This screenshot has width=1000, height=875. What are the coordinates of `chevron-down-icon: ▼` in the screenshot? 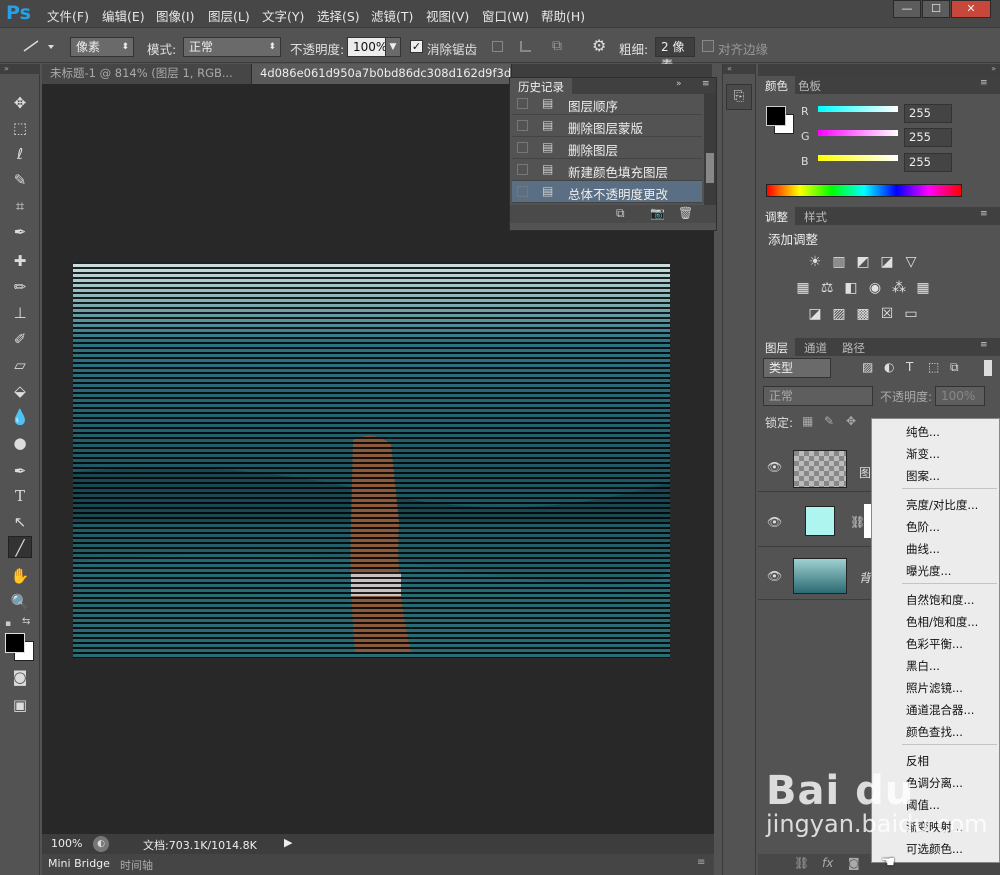 It's located at (393, 47).